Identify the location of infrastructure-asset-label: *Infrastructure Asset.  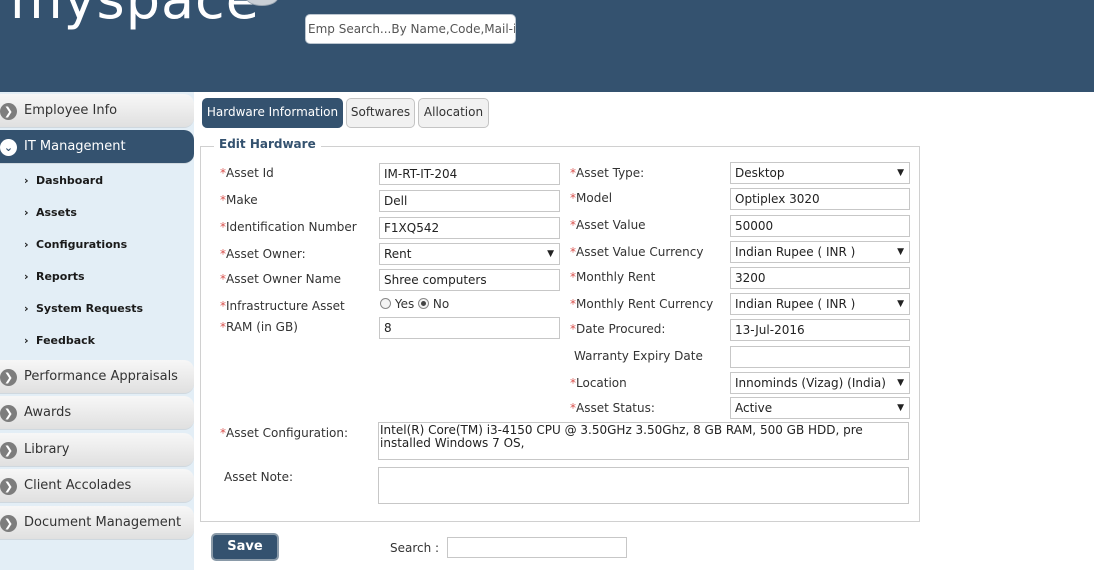
(282, 306).